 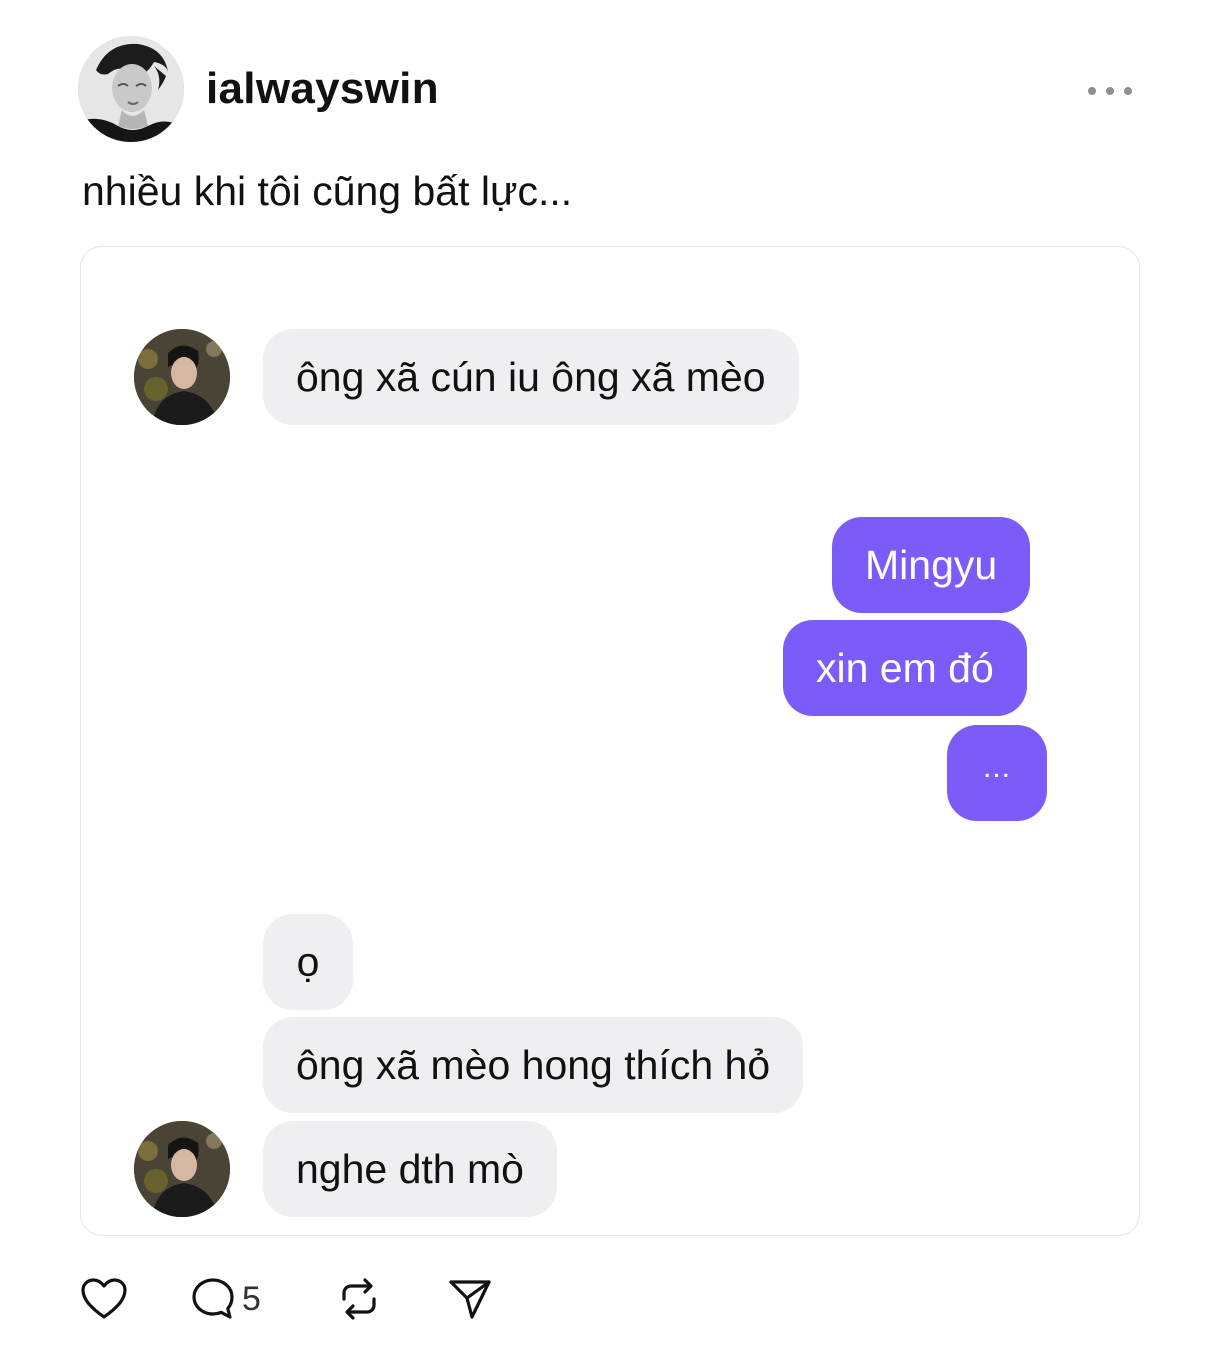 I want to click on like-button, so click(x=104, y=1299).